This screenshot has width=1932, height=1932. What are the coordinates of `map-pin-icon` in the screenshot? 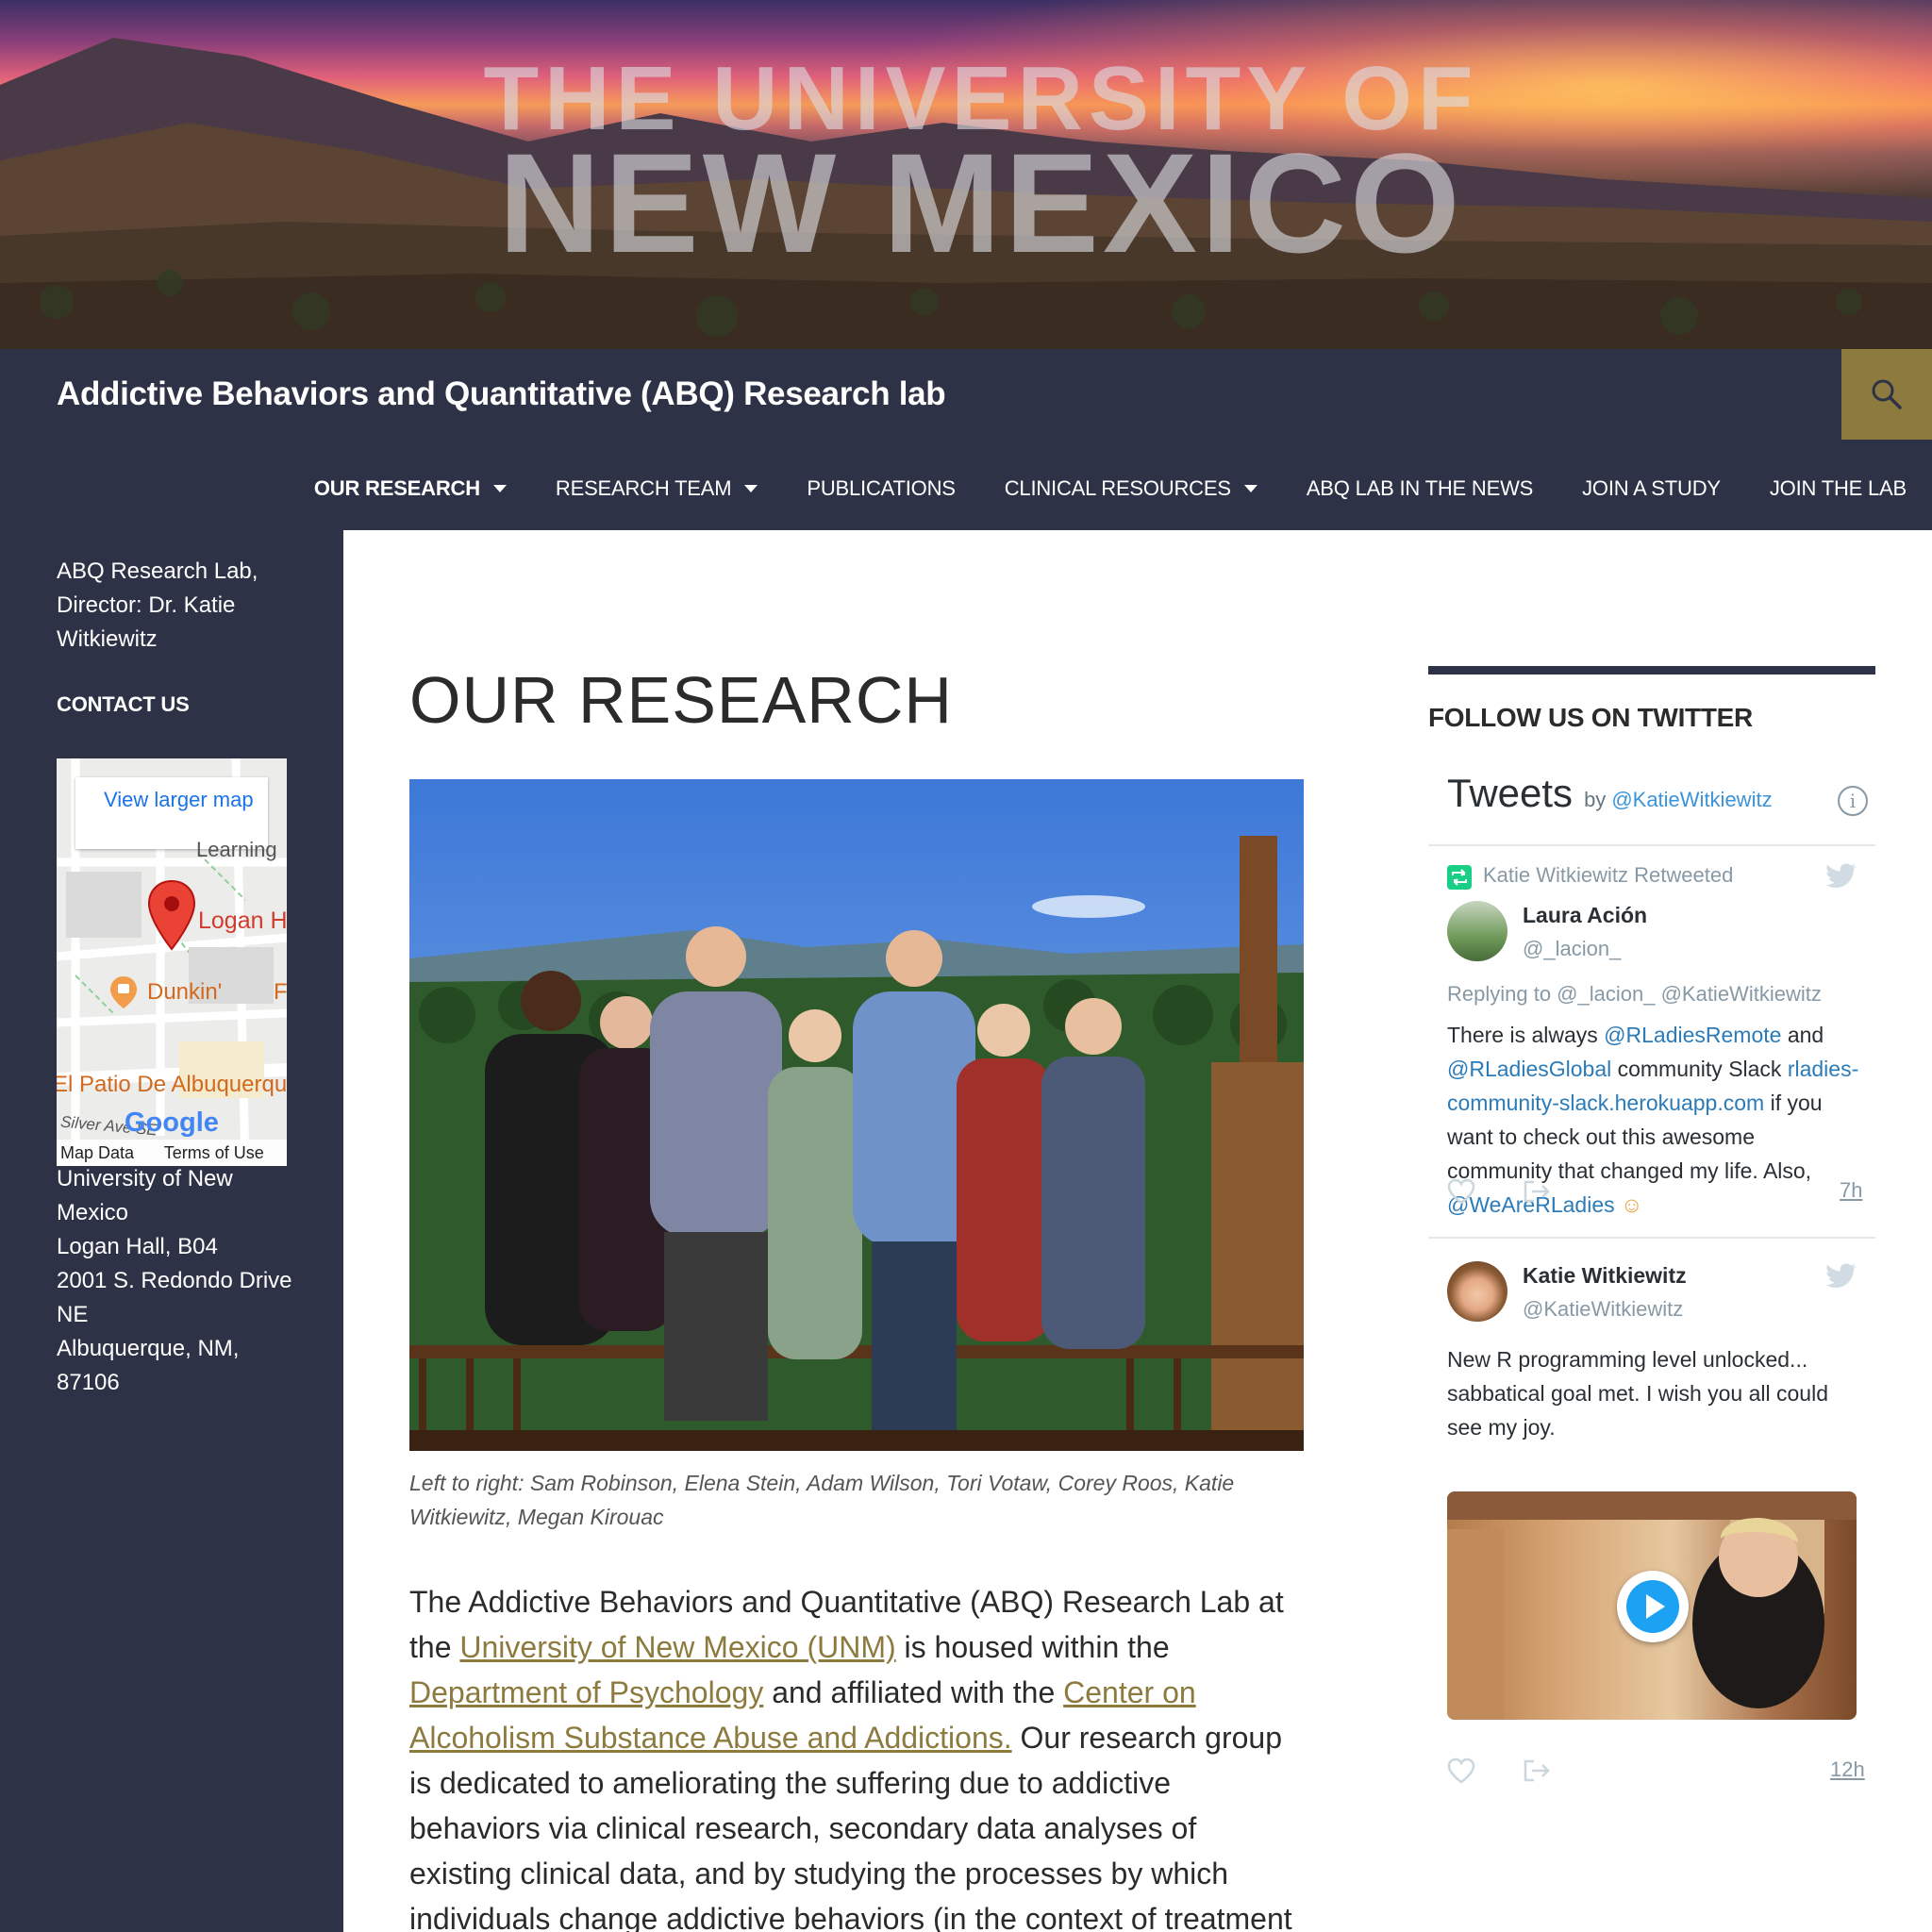 It's located at (171, 915).